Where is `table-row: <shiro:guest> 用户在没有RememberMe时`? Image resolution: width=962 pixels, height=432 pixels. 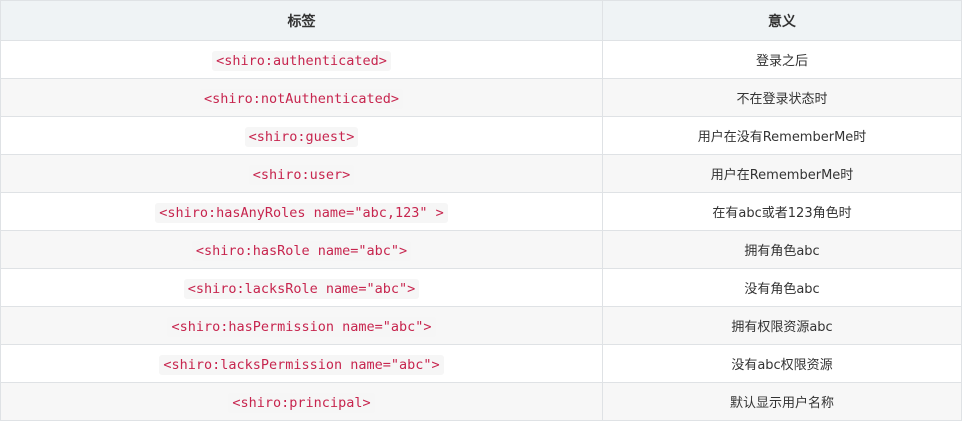
table-row: <shiro:guest> 用户在没有RememberMe时 is located at coordinates (481, 135).